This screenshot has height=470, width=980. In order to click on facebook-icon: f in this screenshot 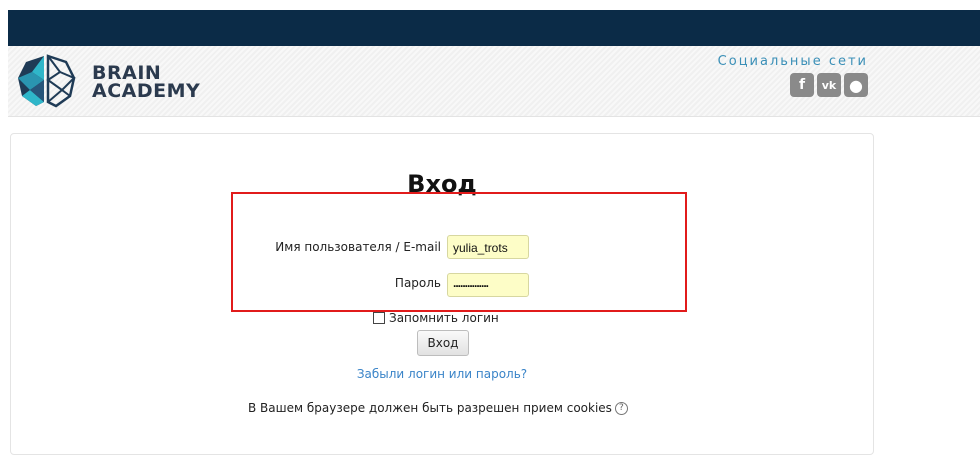, I will do `click(802, 85)`.